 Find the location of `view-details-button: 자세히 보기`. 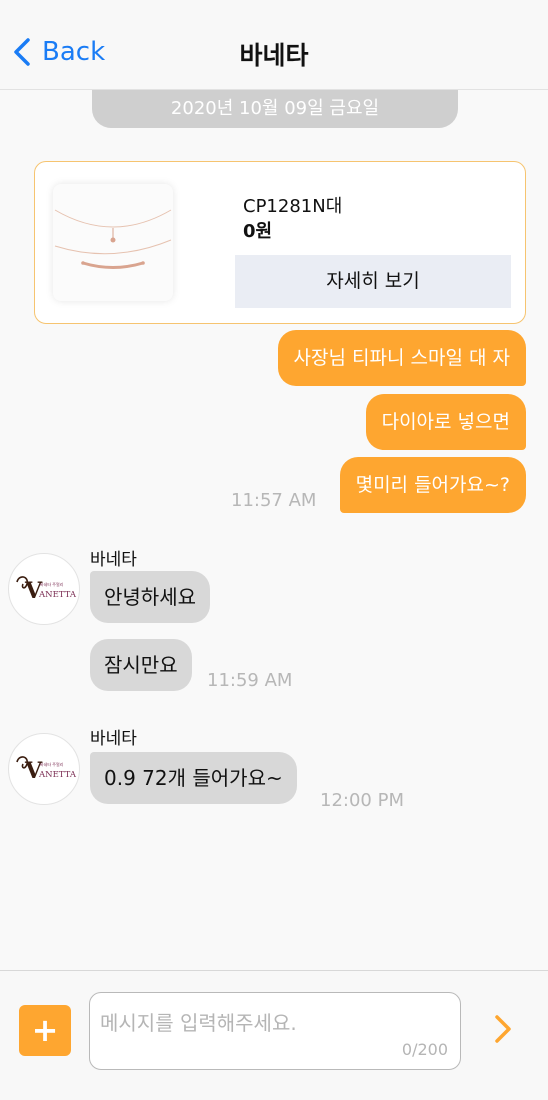

view-details-button: 자세히 보기 is located at coordinates (373, 281).